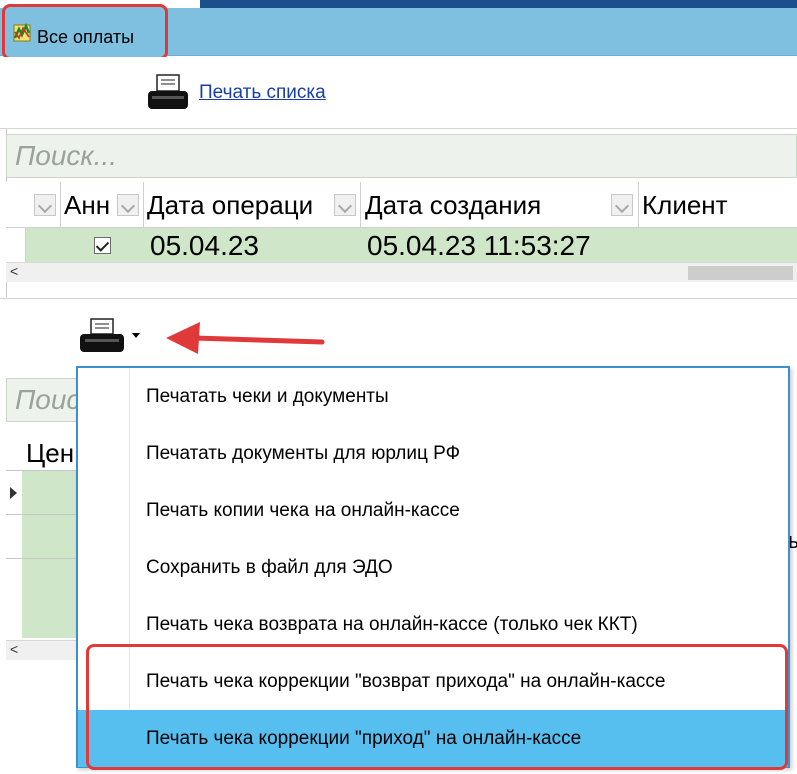  I want to click on chevron-down-icon, so click(136, 335).